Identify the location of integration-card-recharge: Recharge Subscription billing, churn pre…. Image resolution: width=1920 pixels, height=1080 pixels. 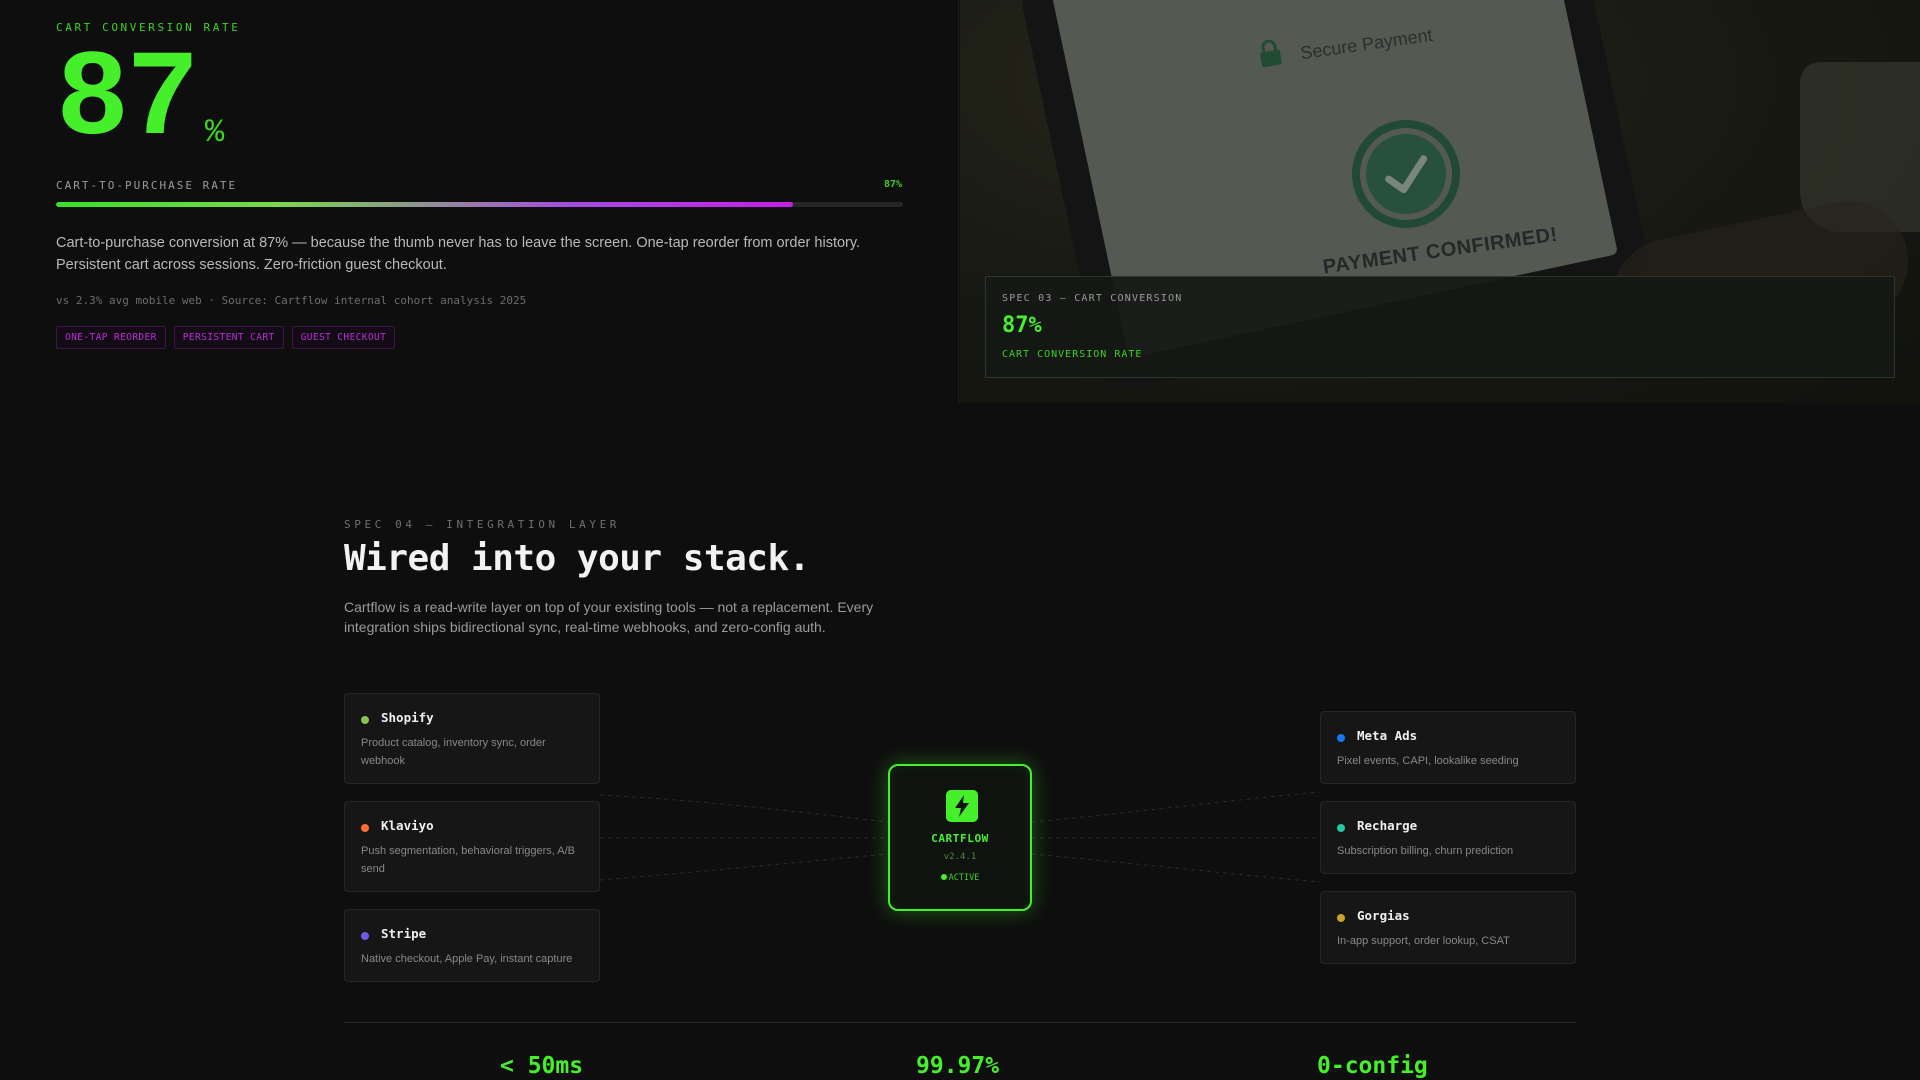
(1448, 837).